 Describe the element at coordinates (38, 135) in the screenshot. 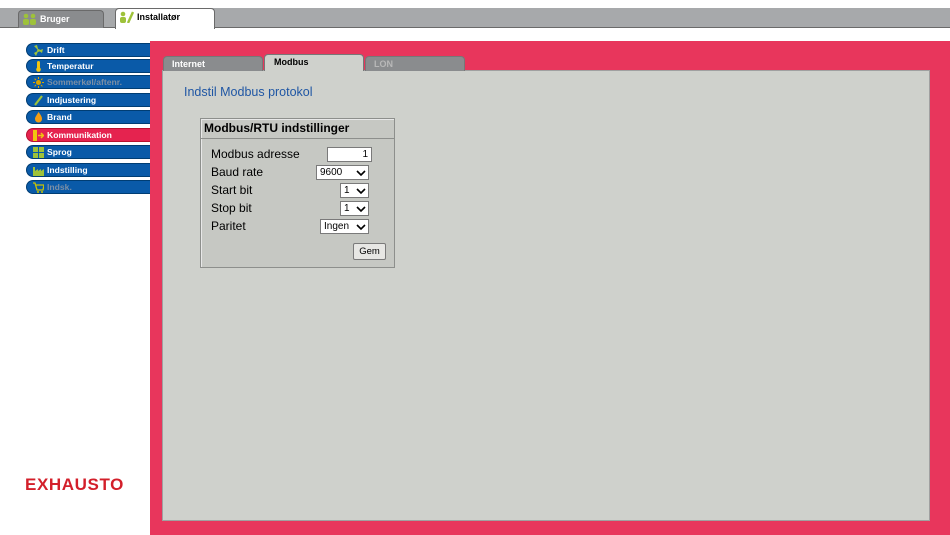

I see `communication-icon` at that location.